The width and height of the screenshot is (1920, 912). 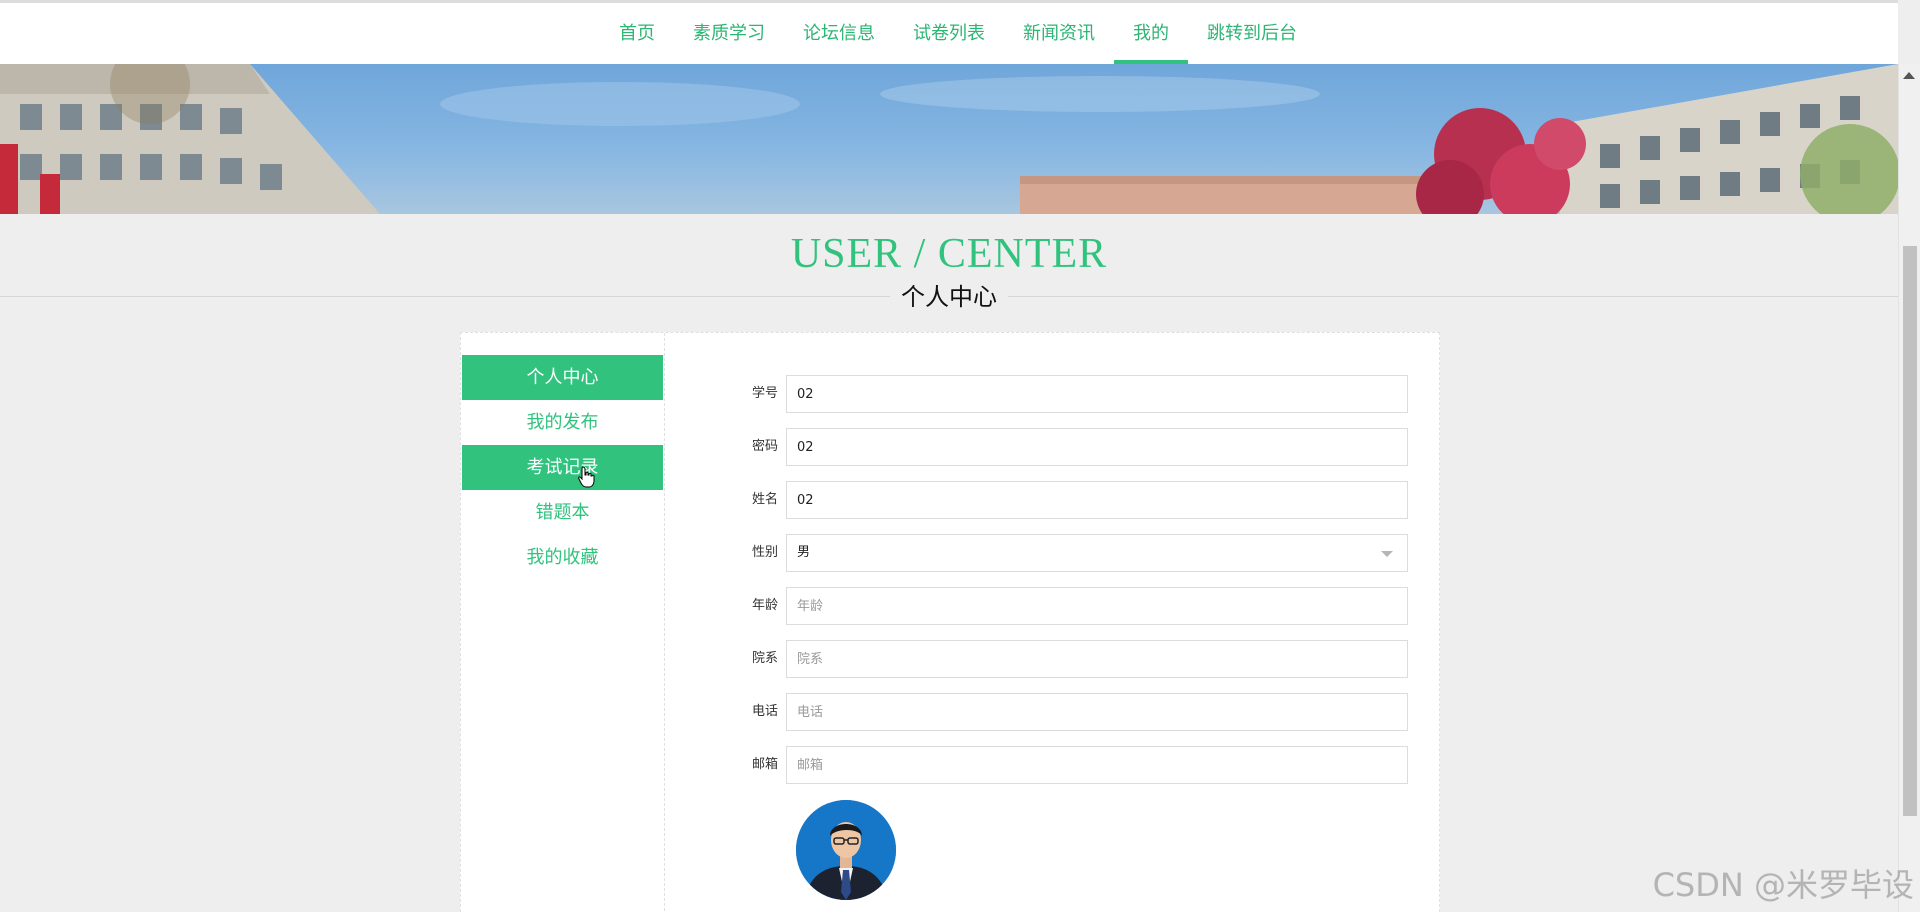 What do you see at coordinates (839, 33) in the screenshot?
I see `nav-item-forum: 论坛信息` at bounding box center [839, 33].